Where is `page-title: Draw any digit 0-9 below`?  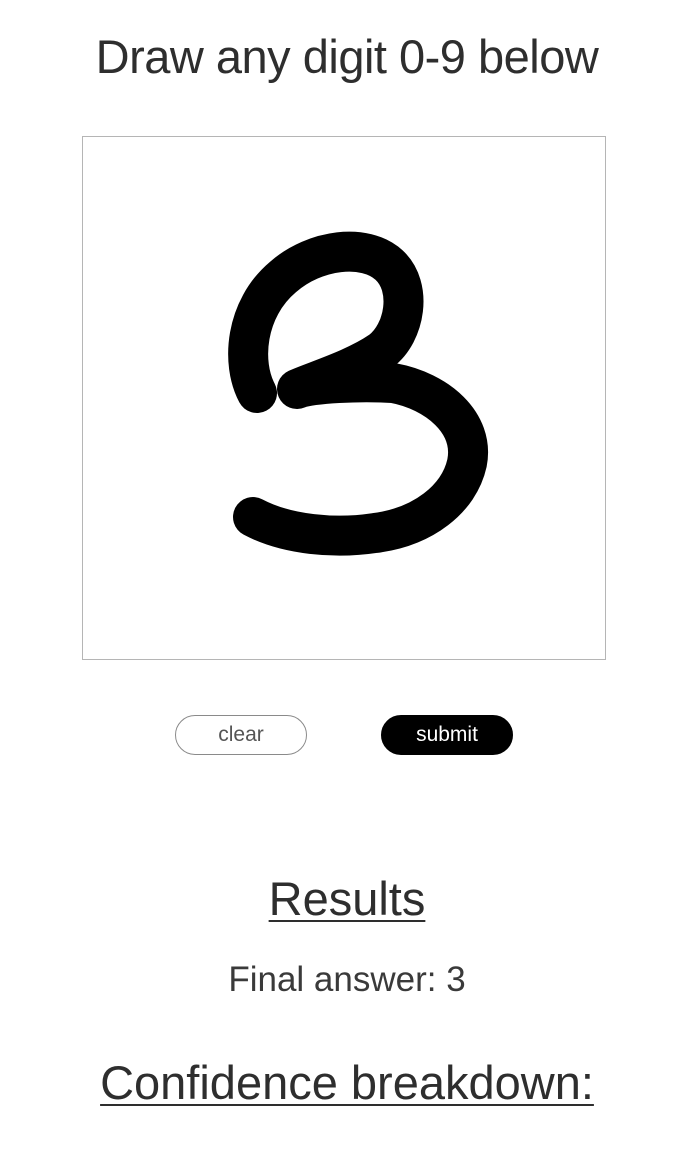
page-title: Draw any digit 0-9 below is located at coordinates (347, 56).